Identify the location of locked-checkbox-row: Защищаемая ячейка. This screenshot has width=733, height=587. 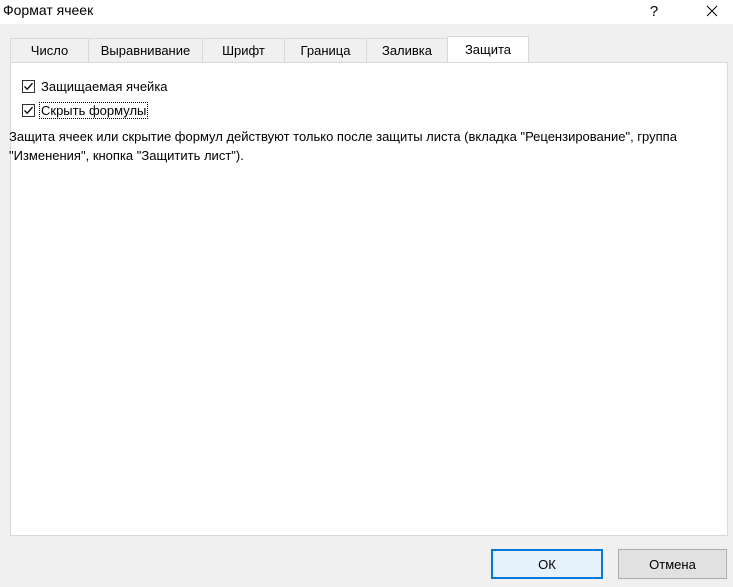
(95, 86).